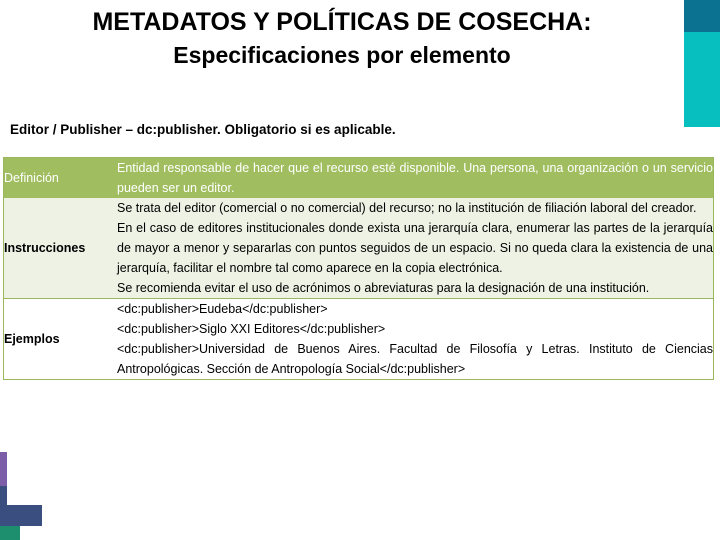 The image size is (720, 540). Describe the element at coordinates (60, 288) in the screenshot. I see `row-label-instrucciones-cont` at that location.